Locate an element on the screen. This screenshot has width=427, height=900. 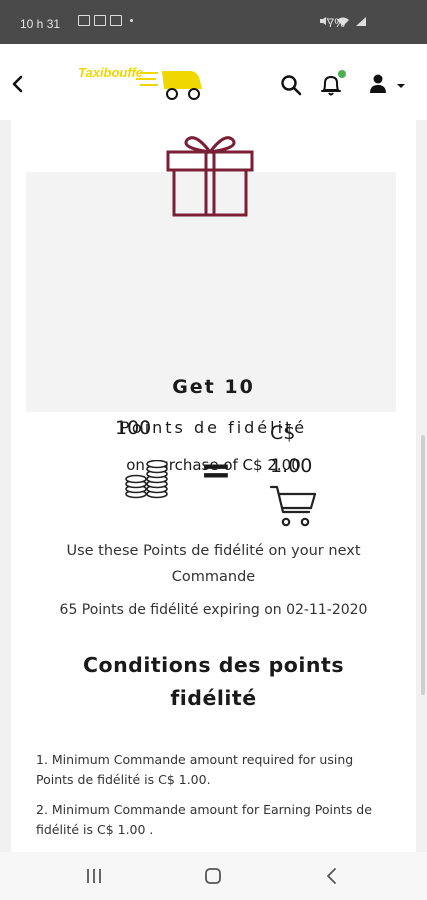
search-icon is located at coordinates (291, 85).